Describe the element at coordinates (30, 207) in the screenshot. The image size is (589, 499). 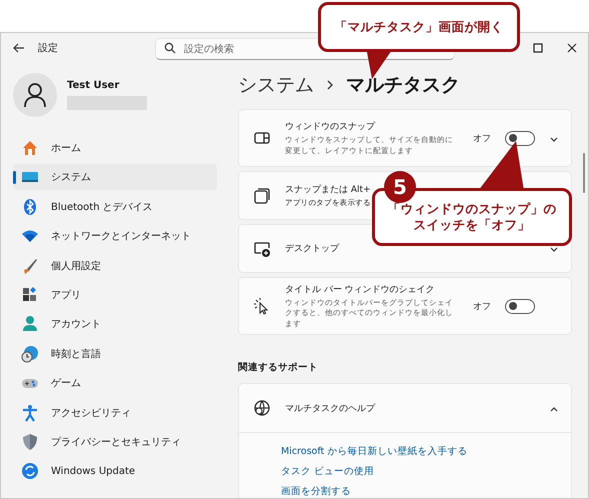
I see `bluetooth-icon` at that location.